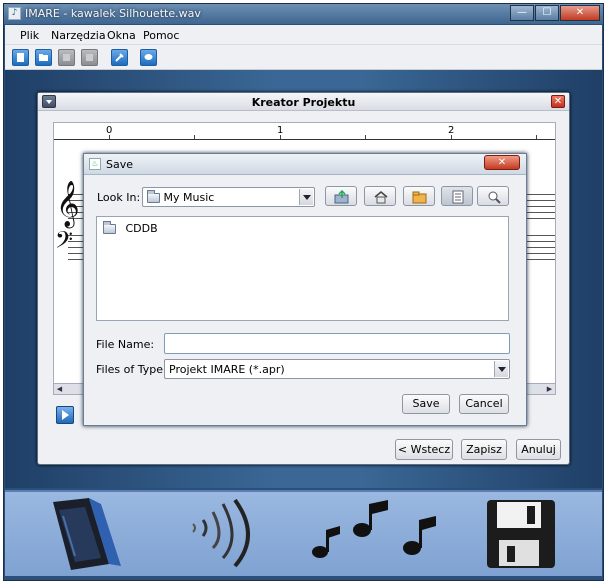 The width and height of the screenshot is (609, 586). Describe the element at coordinates (502, 162) in the screenshot. I see `save-dialog-close-button: ✕` at that location.